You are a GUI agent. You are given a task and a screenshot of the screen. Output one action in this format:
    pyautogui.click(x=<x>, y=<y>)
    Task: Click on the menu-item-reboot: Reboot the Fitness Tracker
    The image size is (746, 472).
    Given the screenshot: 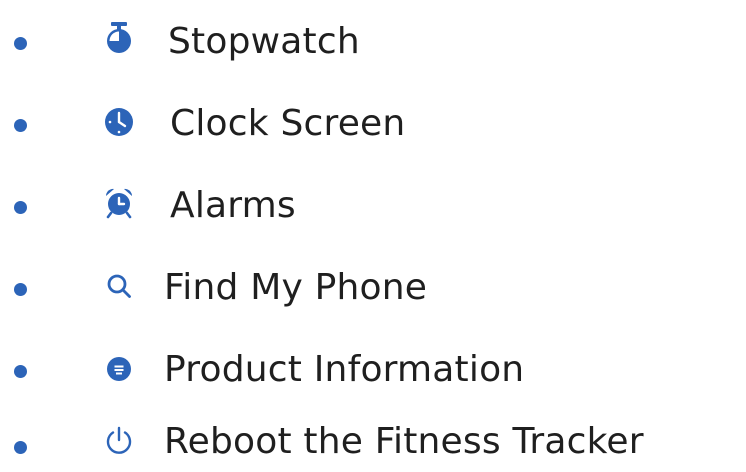 What is the action you would take?
    pyautogui.click(x=373, y=438)
    